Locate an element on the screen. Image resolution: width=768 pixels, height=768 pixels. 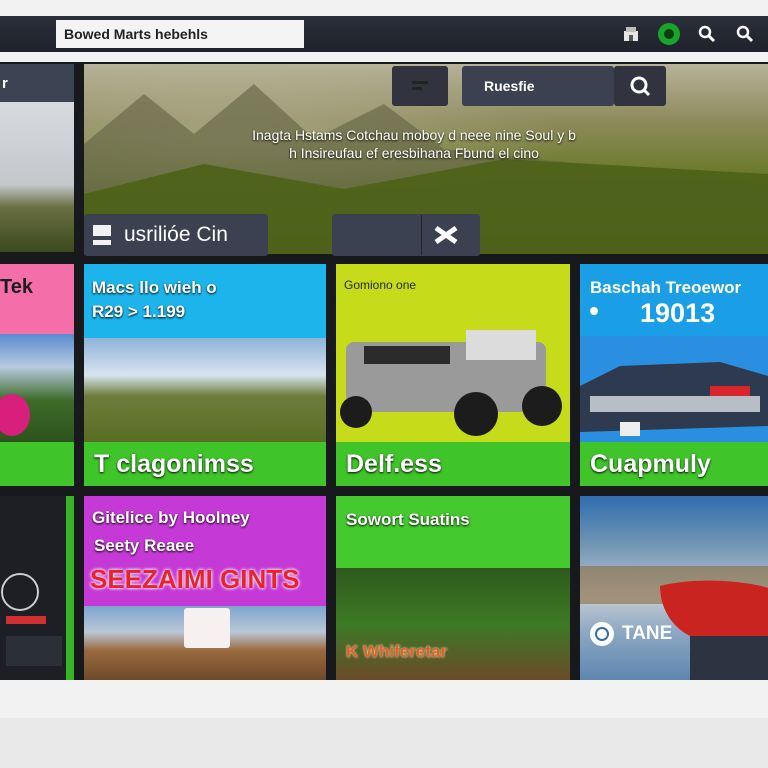
hero-search-button is located at coordinates (640, 86).